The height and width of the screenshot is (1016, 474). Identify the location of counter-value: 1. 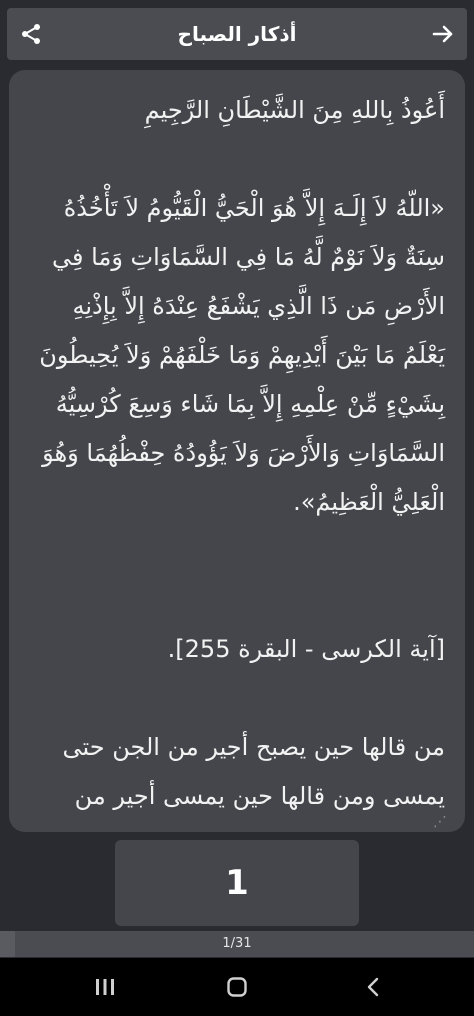
(237, 883).